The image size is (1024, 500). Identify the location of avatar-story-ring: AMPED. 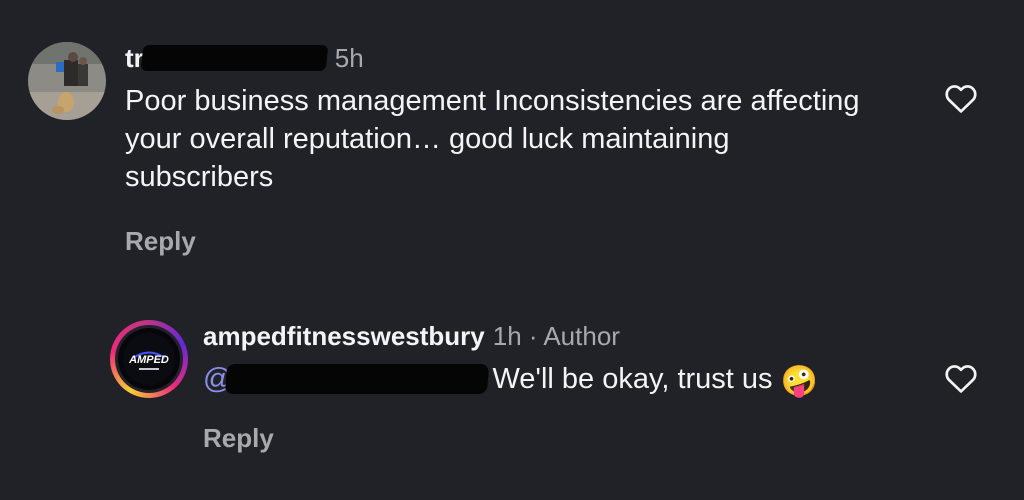
(149, 359).